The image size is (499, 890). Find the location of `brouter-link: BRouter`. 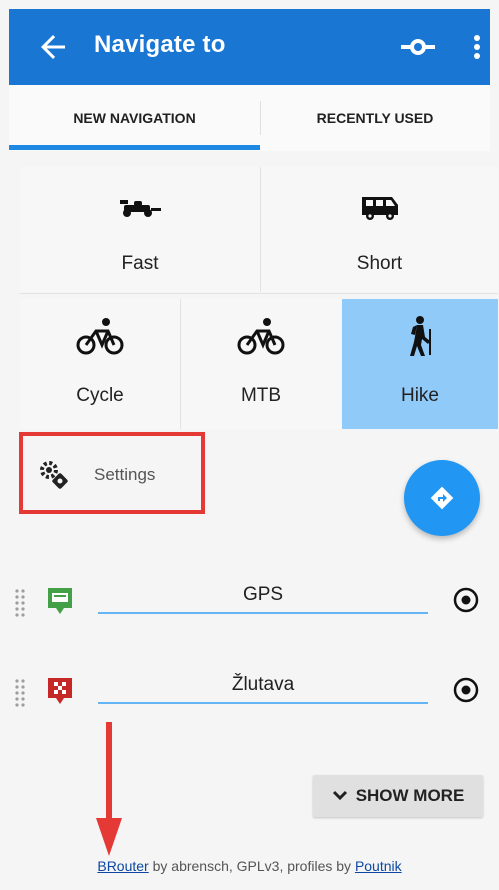

brouter-link: BRouter is located at coordinates (122, 866).